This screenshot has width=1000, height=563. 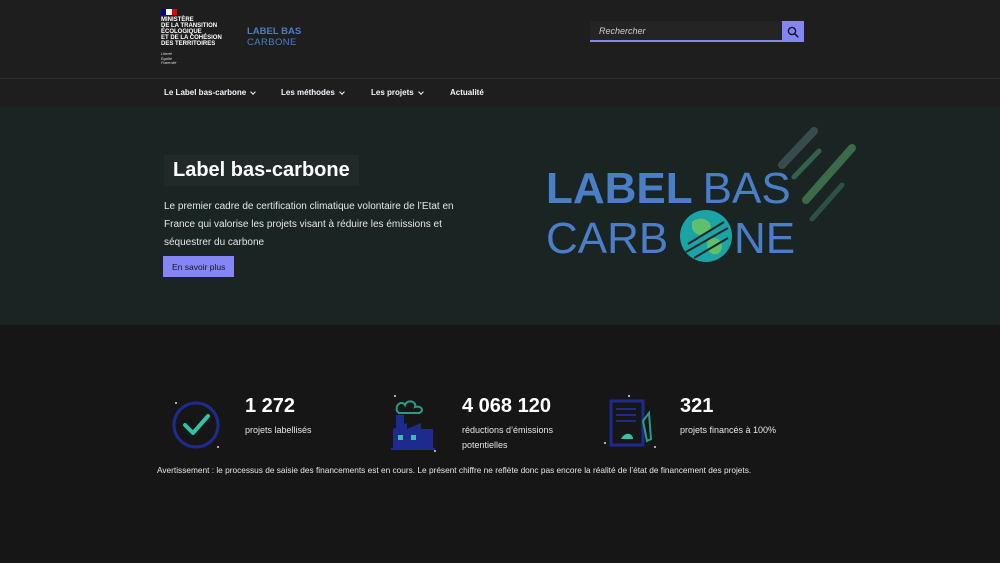 I want to click on hero-logo-word-bas: BAS, so click(x=747, y=188).